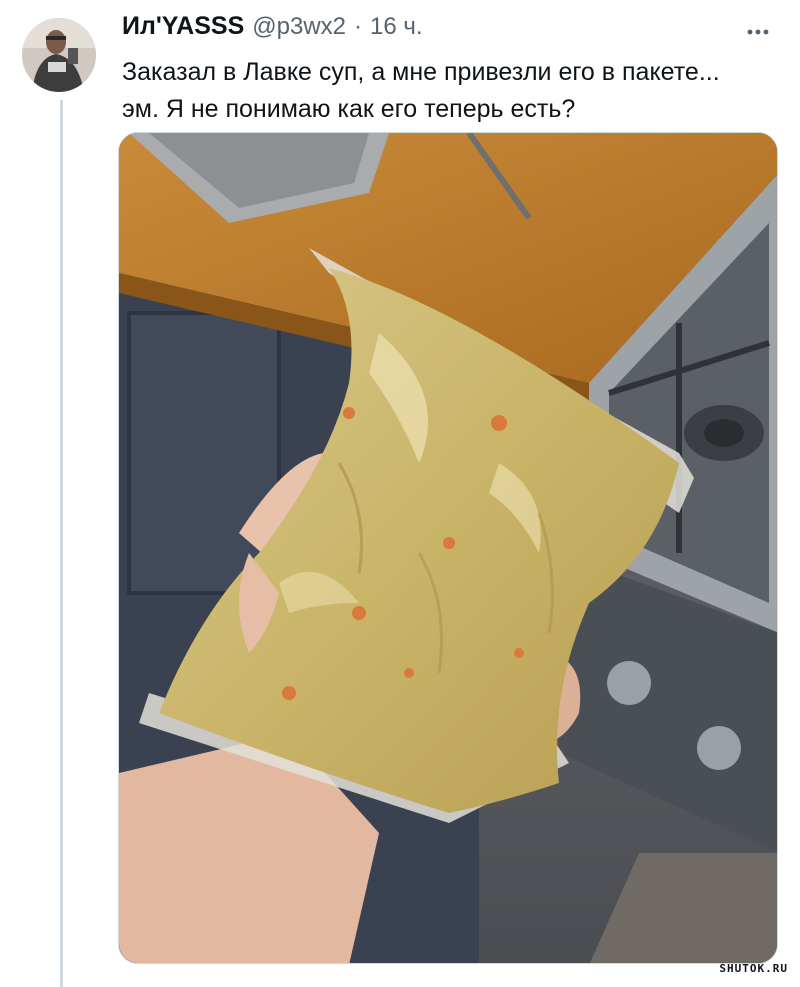  I want to click on watermark: SHUTOK.RU, so click(753, 968).